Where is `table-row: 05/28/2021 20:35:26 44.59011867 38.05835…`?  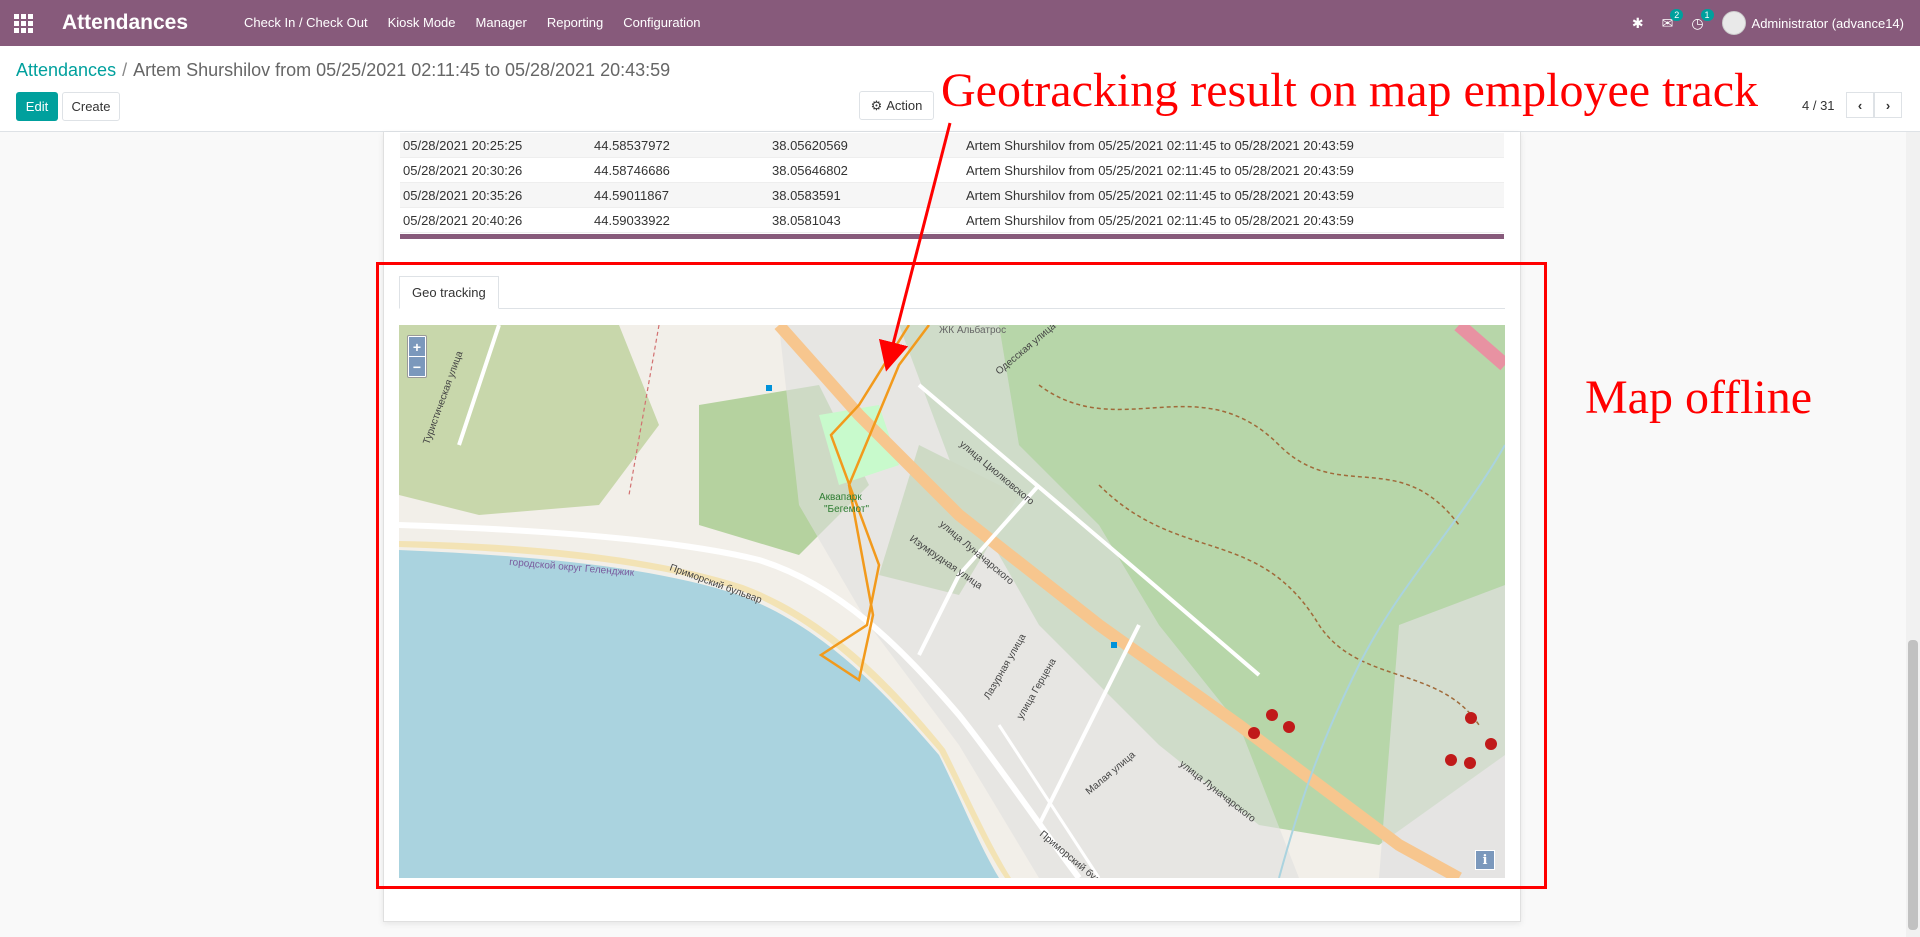 table-row: 05/28/2021 20:35:26 44.59011867 38.05835… is located at coordinates (952, 195).